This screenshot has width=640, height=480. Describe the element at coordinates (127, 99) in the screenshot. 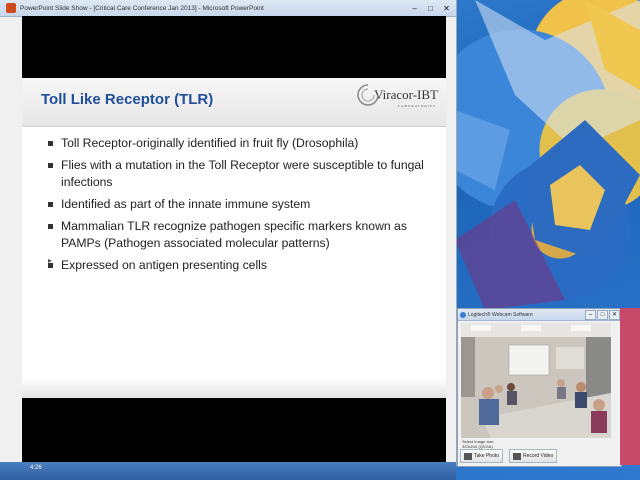

I see `slide-title: Toll Like Receptor (TLR)` at that location.